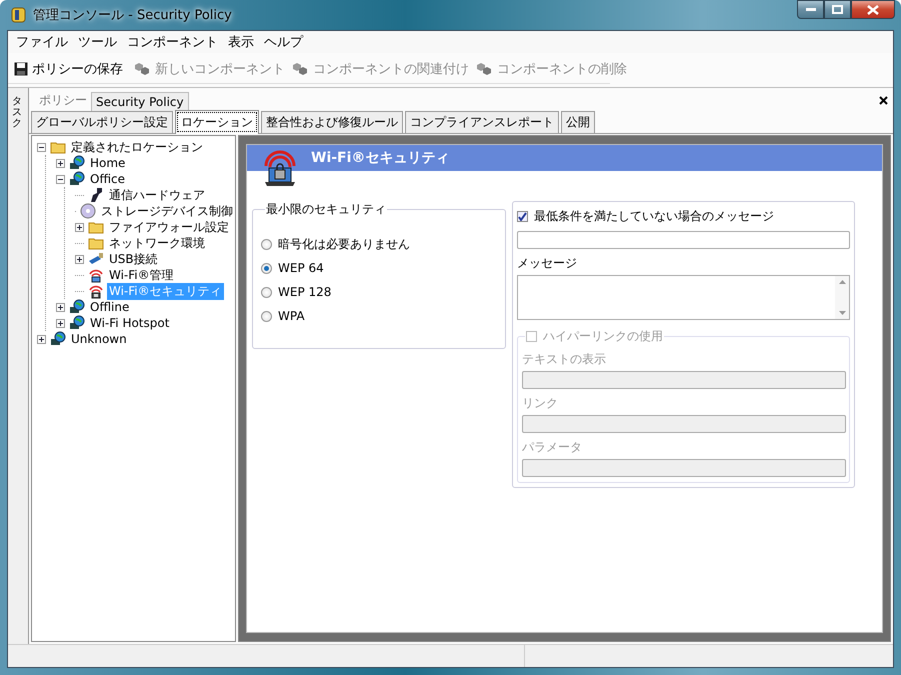 This screenshot has height=675, width=901. Describe the element at coordinates (63, 100) in the screenshot. I see `policy-label: ポリシー` at that location.